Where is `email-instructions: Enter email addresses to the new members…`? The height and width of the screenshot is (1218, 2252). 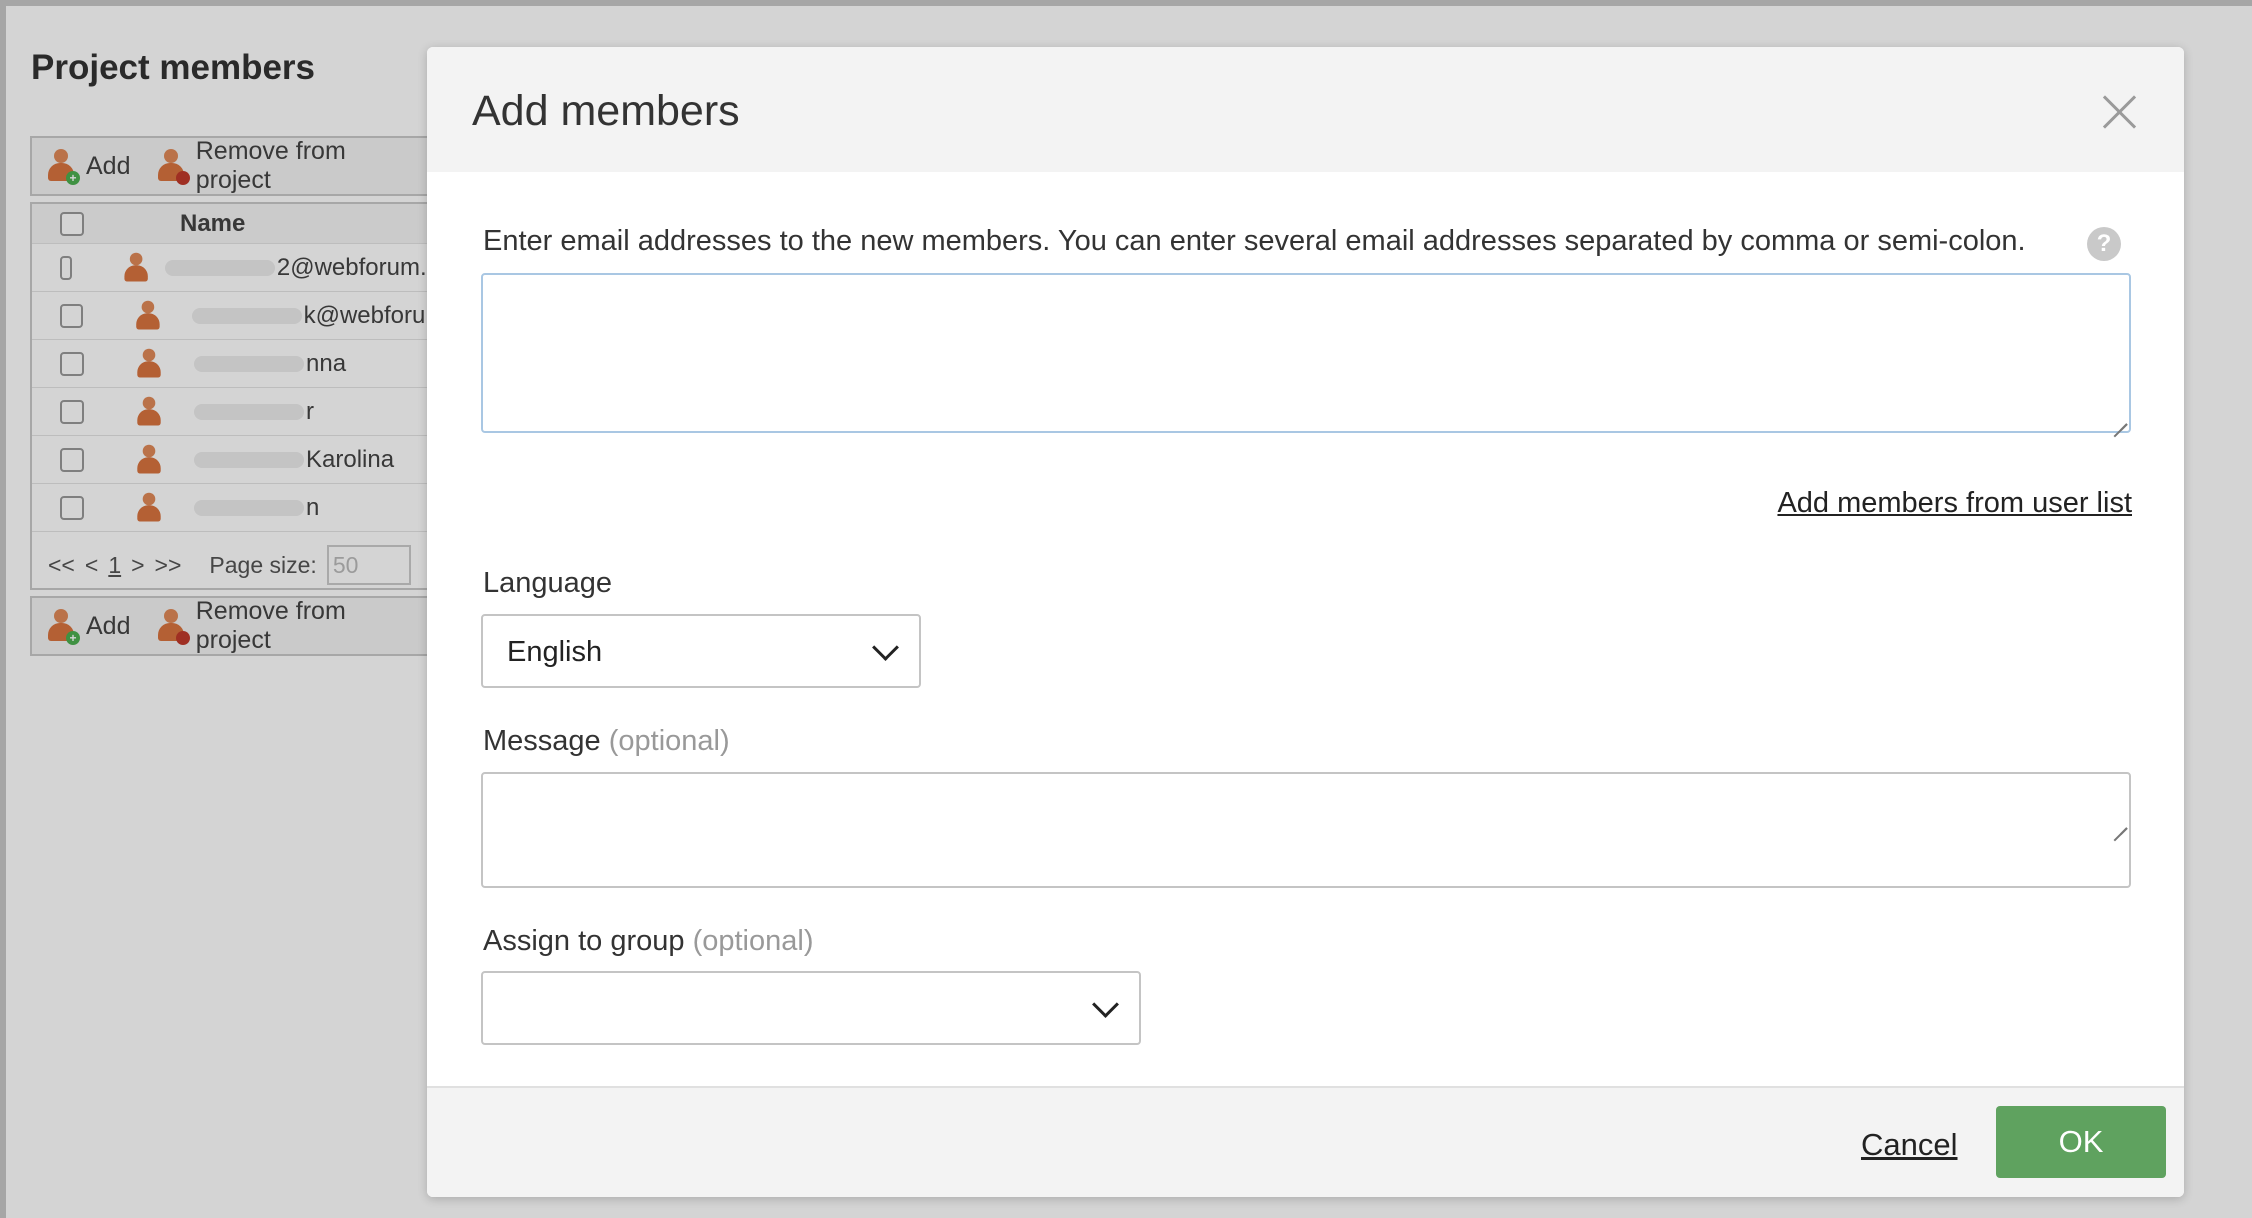
email-instructions: Enter email addresses to the new members… is located at coordinates (1254, 241).